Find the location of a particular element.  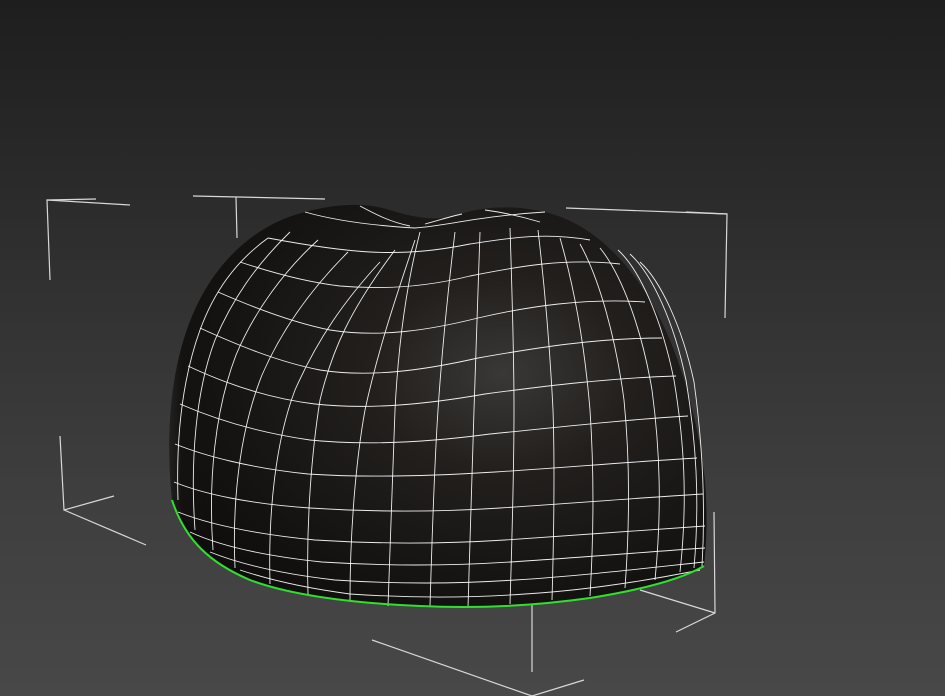

bracket-bottom-front is located at coordinates (452, 667).